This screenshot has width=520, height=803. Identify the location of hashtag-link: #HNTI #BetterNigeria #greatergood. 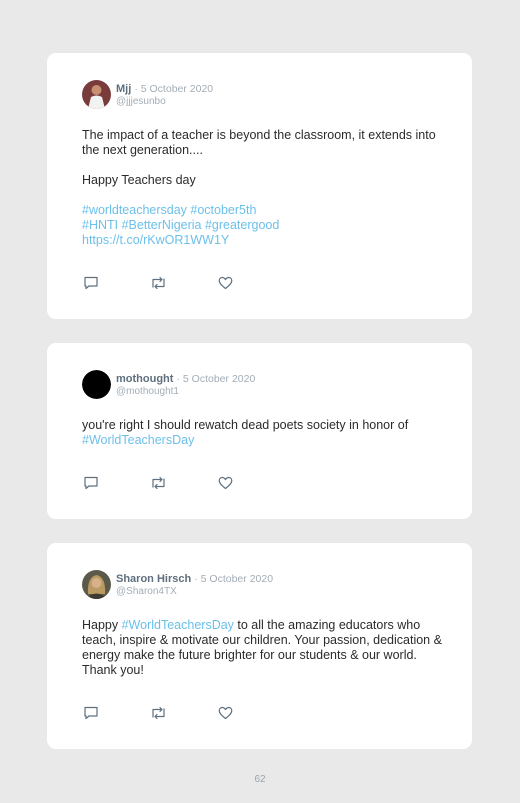
(264, 225).